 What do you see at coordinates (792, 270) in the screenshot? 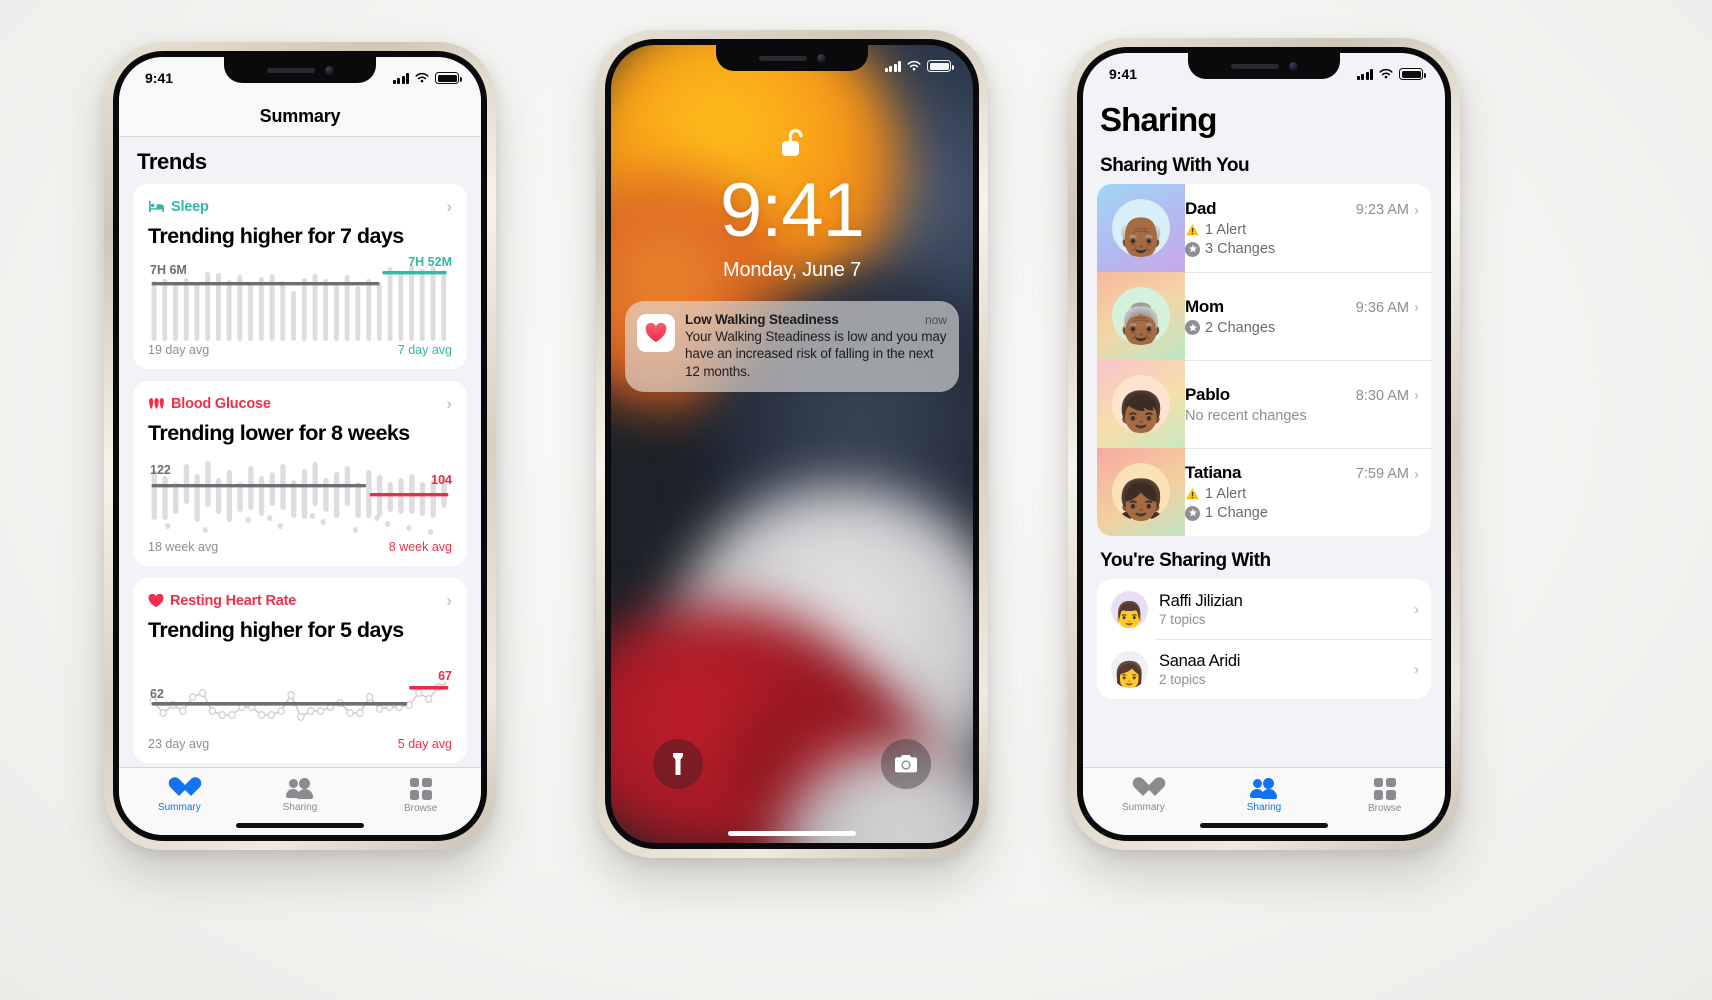
I see `lock-screen-date: Monday, June 7` at bounding box center [792, 270].